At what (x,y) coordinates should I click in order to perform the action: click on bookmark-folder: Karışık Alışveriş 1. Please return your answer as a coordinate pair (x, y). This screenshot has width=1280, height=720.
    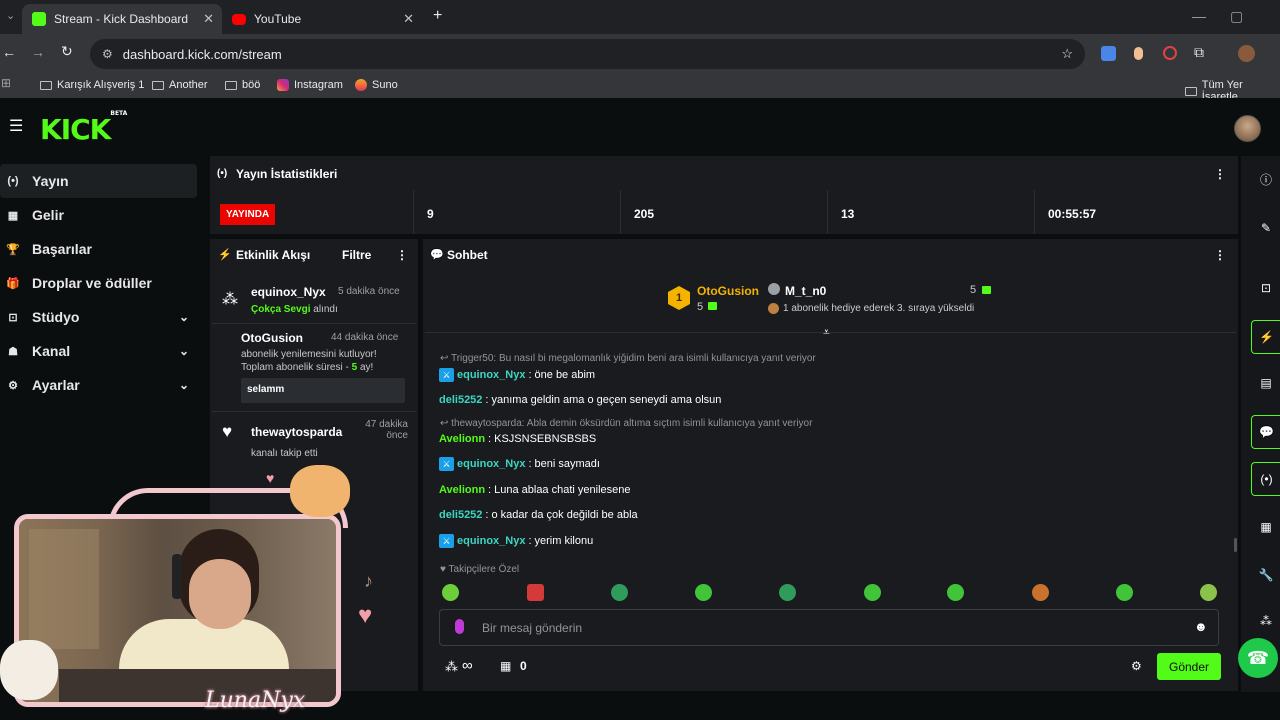
    Looking at the image, I should click on (92, 85).